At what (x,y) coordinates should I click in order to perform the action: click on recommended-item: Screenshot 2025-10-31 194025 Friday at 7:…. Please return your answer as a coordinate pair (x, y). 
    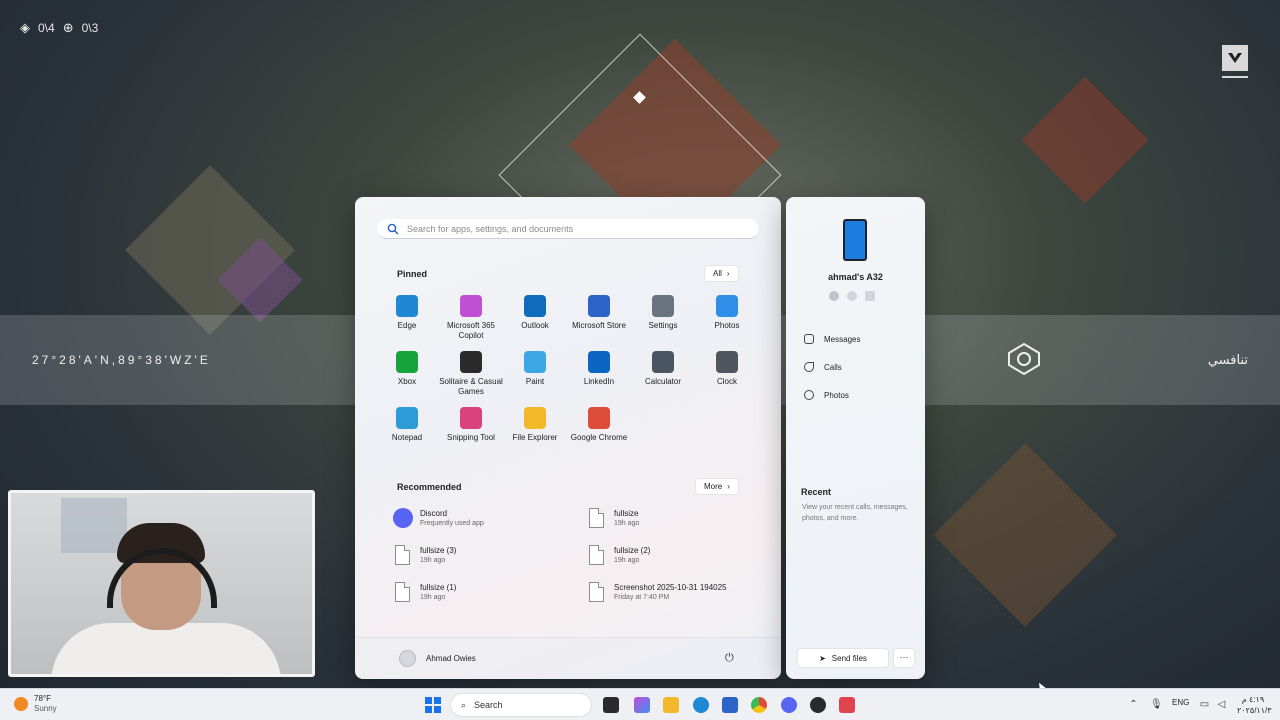
    Looking at the image, I should click on (672, 600).